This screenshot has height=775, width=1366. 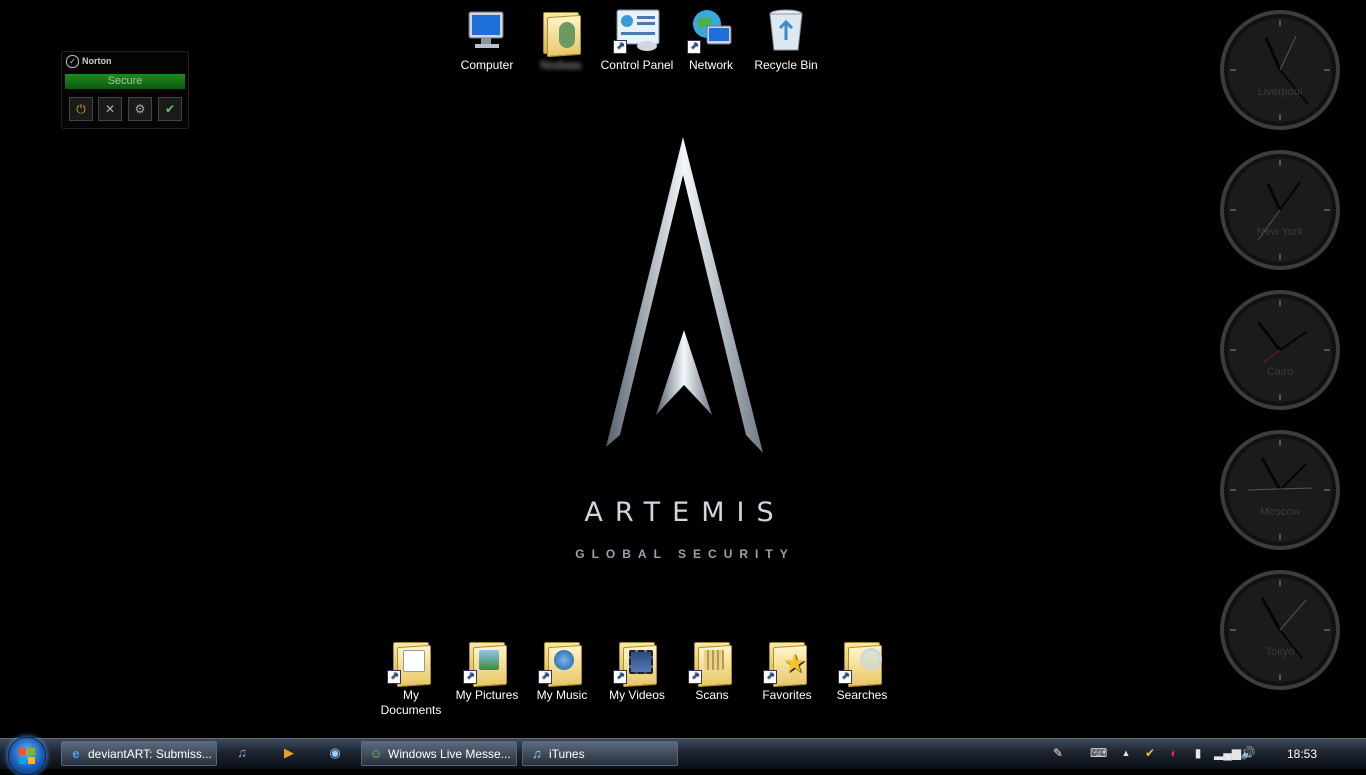 What do you see at coordinates (1280, 372) in the screenshot?
I see `clock-city-label: Cairo` at bounding box center [1280, 372].